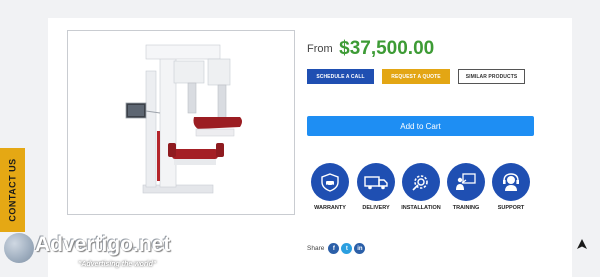 Image resolution: width=600 pixels, height=277 pixels. What do you see at coordinates (347, 248) in the screenshot?
I see `twitter-icon: t` at bounding box center [347, 248].